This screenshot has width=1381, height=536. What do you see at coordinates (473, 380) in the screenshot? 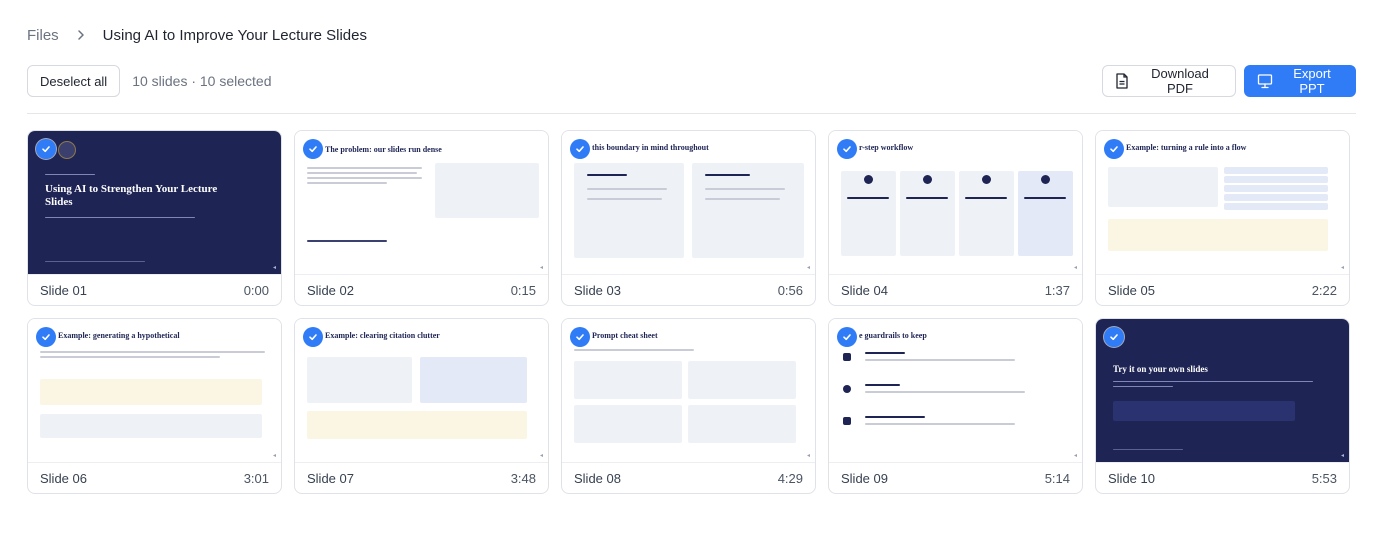
I see `text-box` at bounding box center [473, 380].